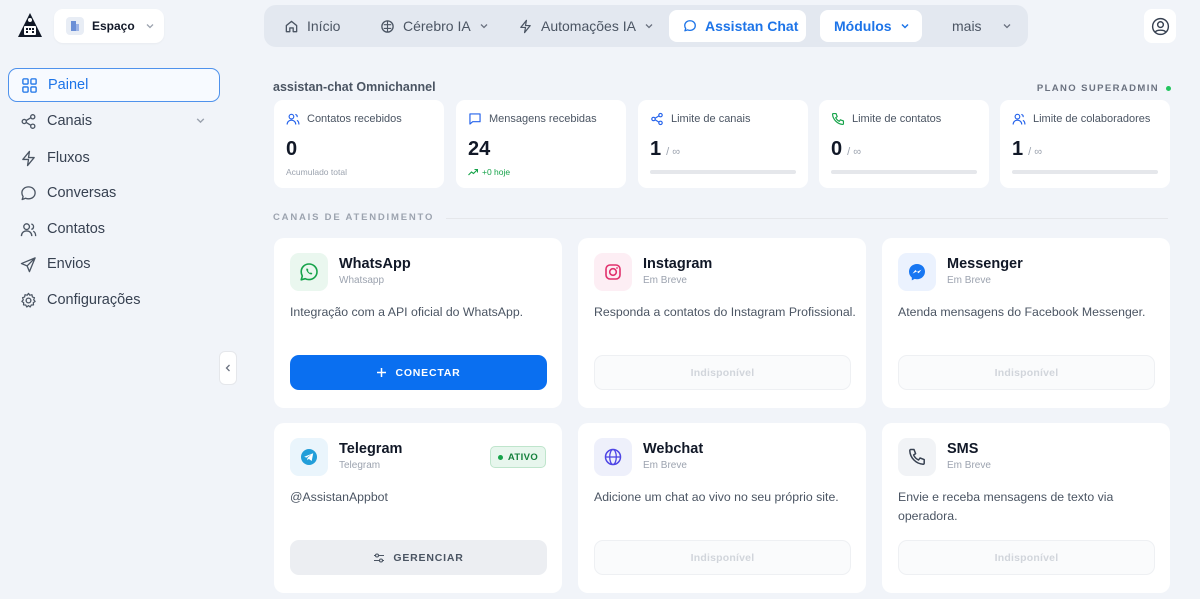 The height and width of the screenshot is (599, 1200). What do you see at coordinates (314, 26) in the screenshot?
I see `nav-inicio: Início` at bounding box center [314, 26].